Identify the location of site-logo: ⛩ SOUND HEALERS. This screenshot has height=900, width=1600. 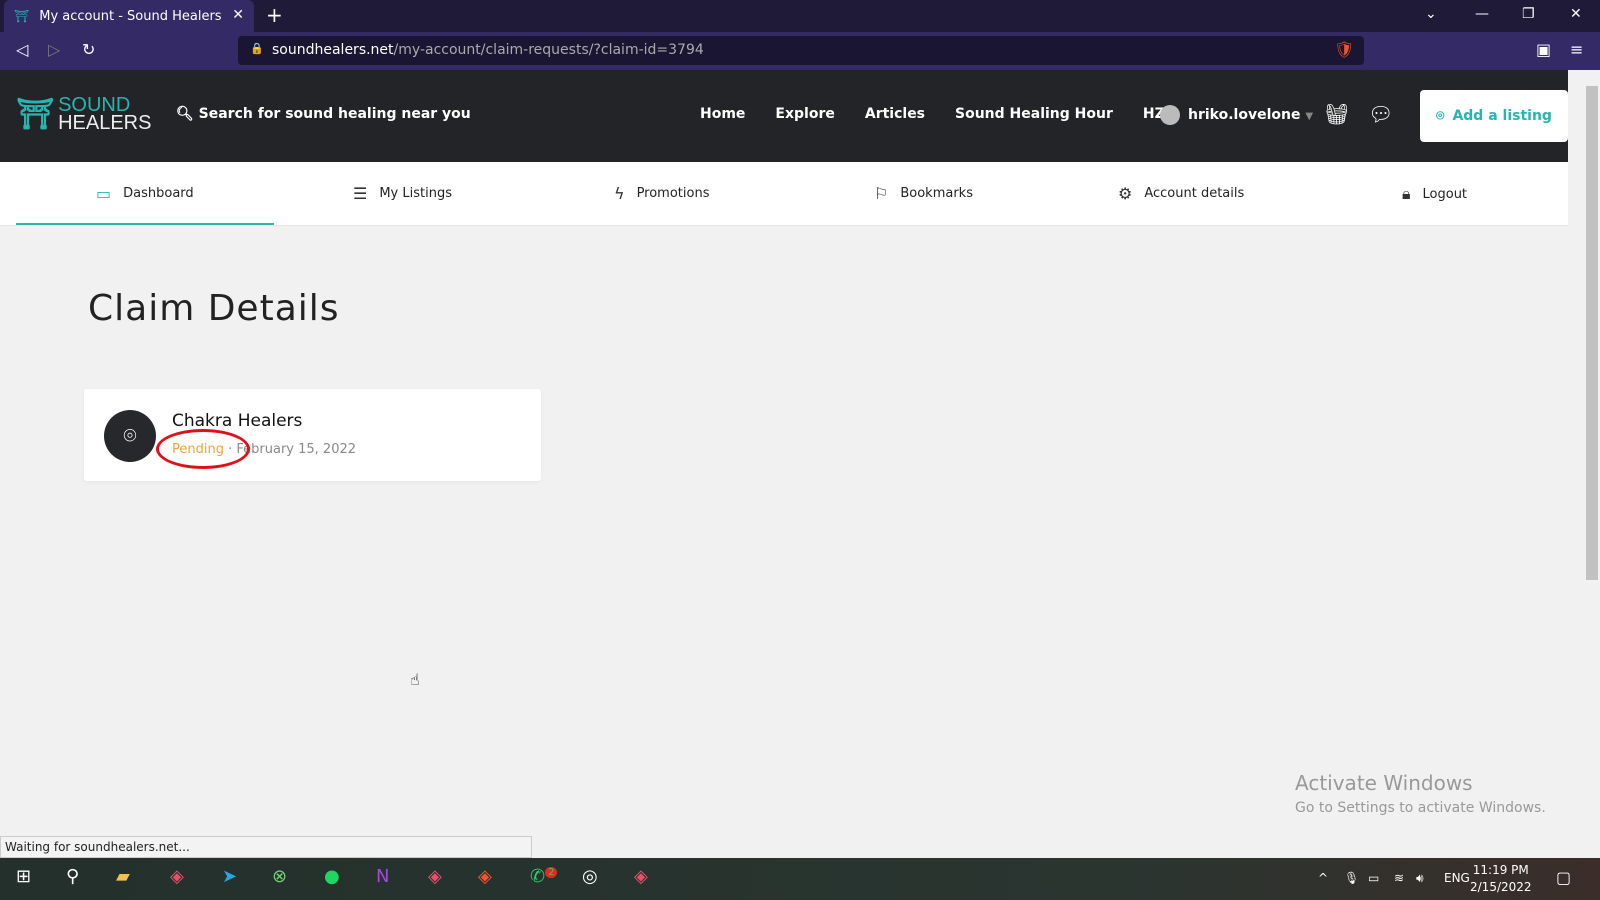
(84, 114).